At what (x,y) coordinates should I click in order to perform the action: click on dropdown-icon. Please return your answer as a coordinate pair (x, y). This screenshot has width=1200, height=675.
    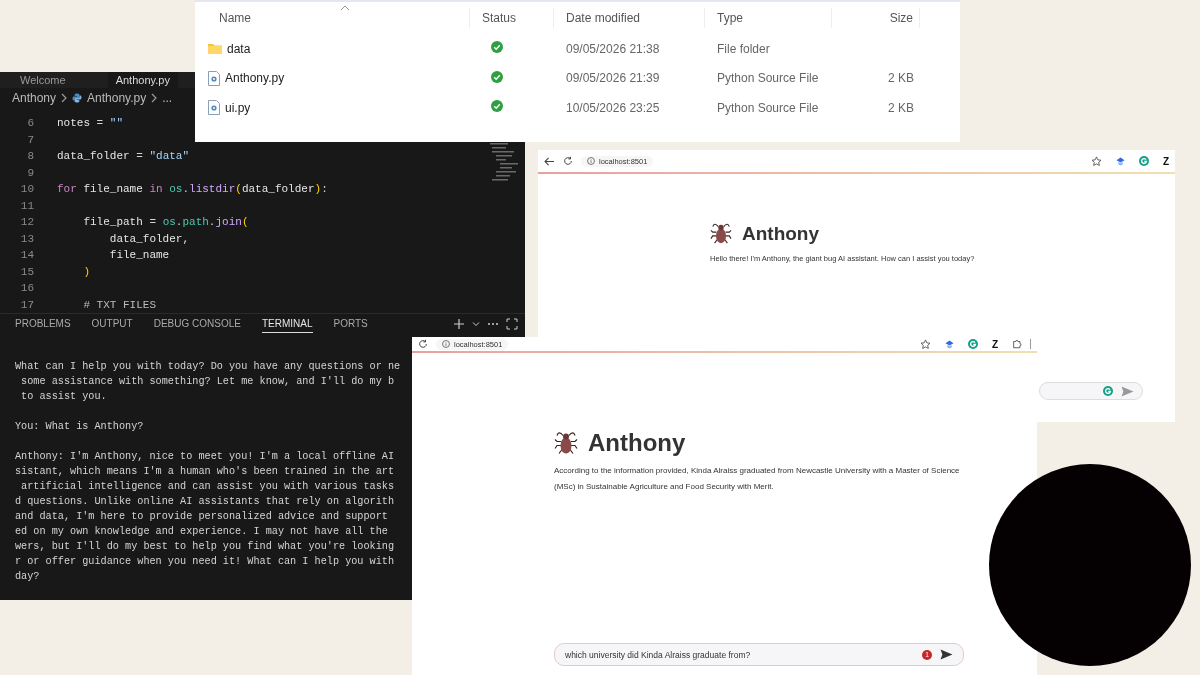
    Looking at the image, I should click on (476, 324).